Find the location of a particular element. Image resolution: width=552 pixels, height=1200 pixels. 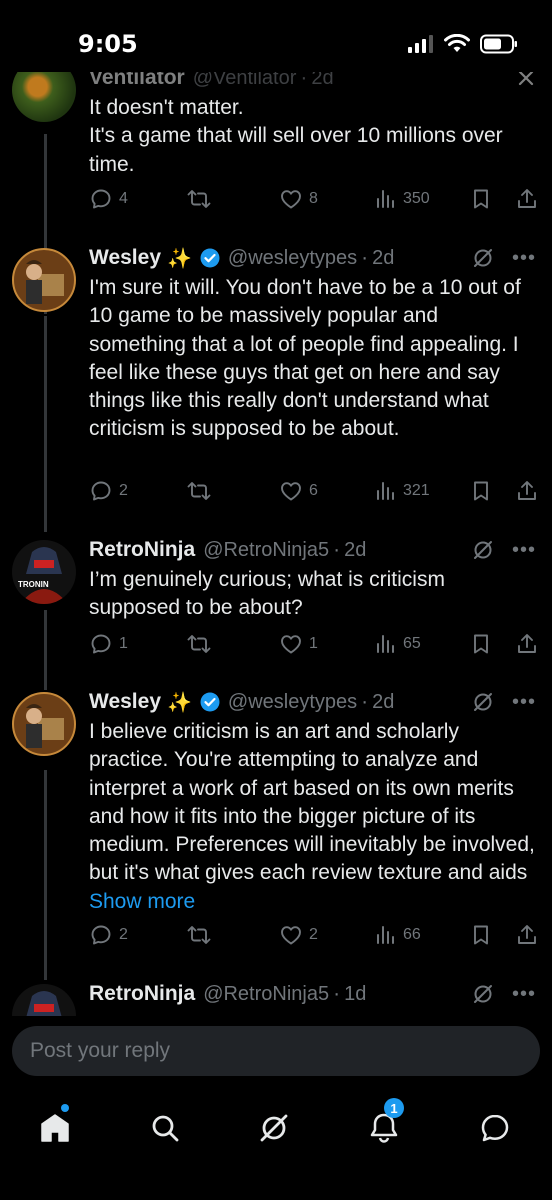

reply-button: 1 is located at coordinates (108, 644).